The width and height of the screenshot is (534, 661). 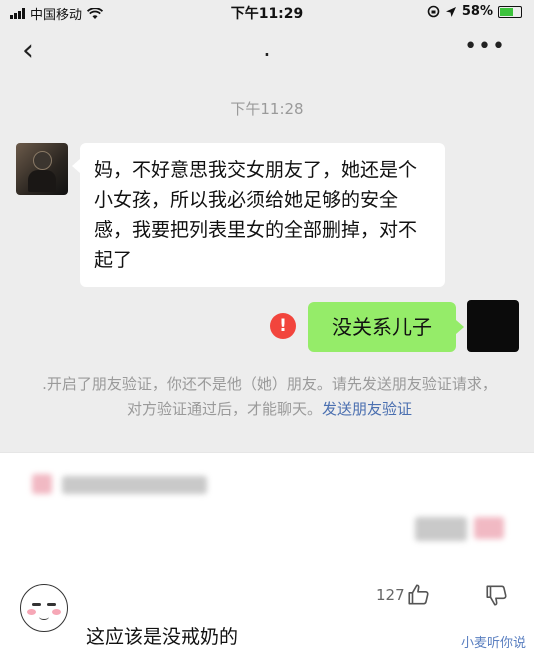 I want to click on battery-percent: 58%, so click(x=477, y=11).